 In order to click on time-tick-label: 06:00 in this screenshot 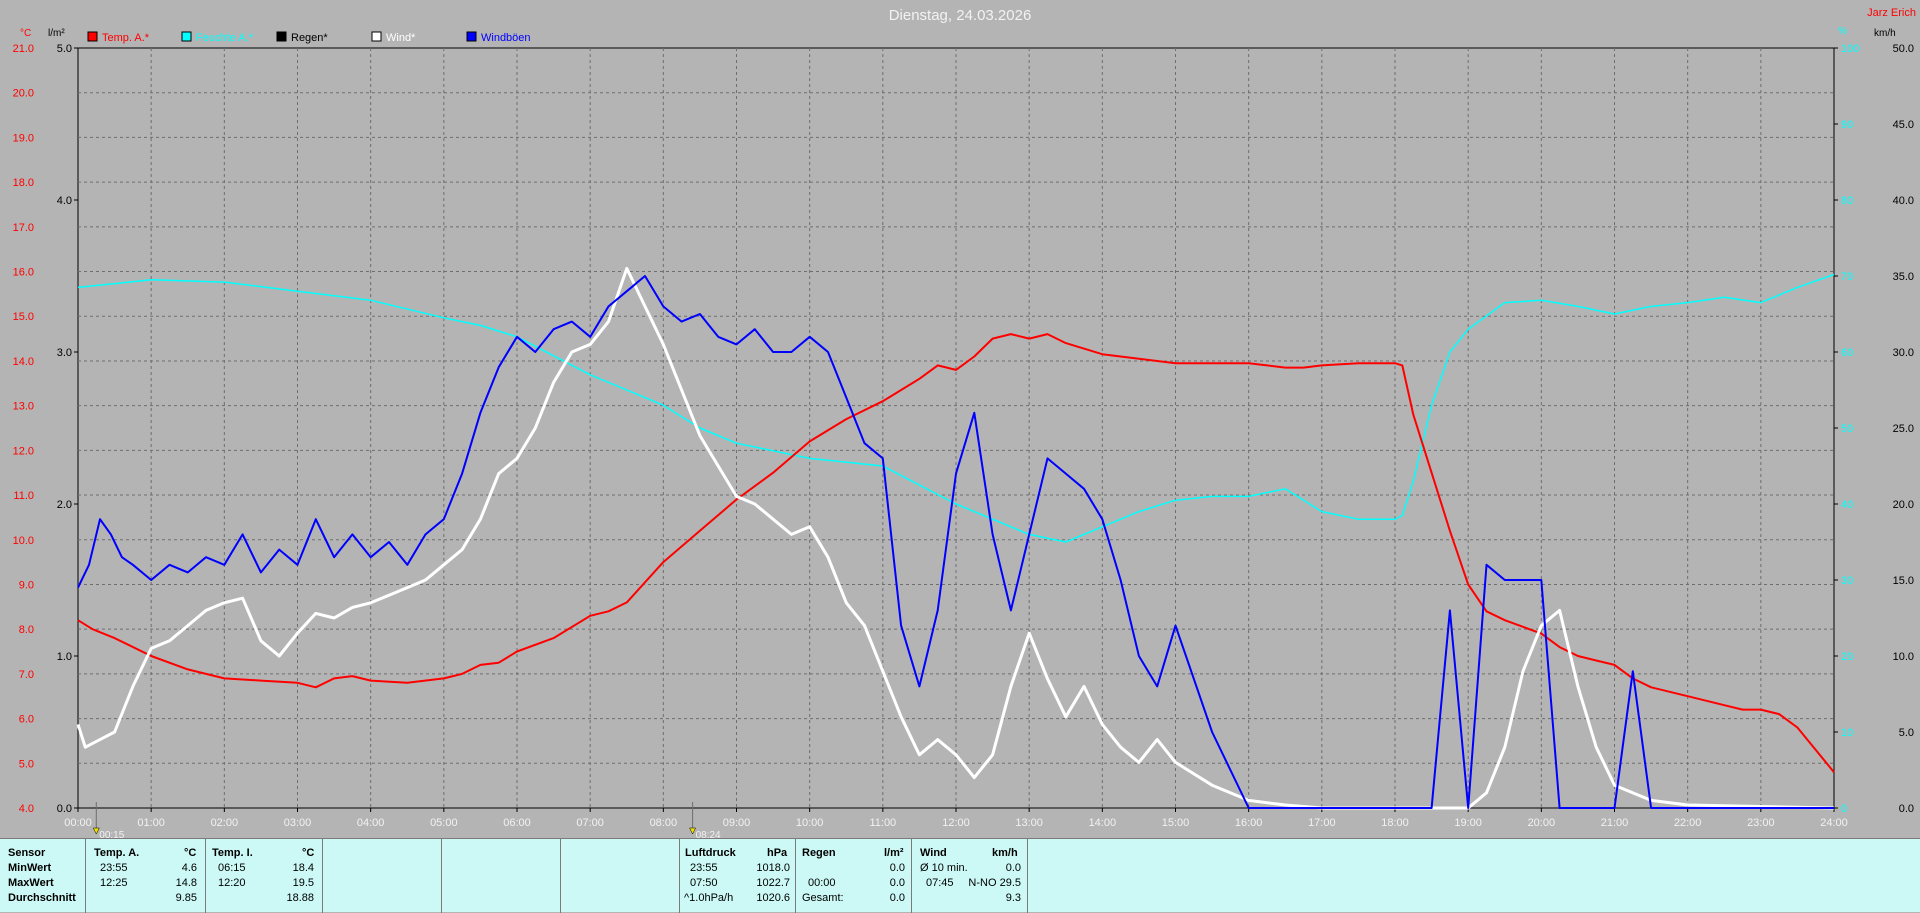, I will do `click(517, 823)`.